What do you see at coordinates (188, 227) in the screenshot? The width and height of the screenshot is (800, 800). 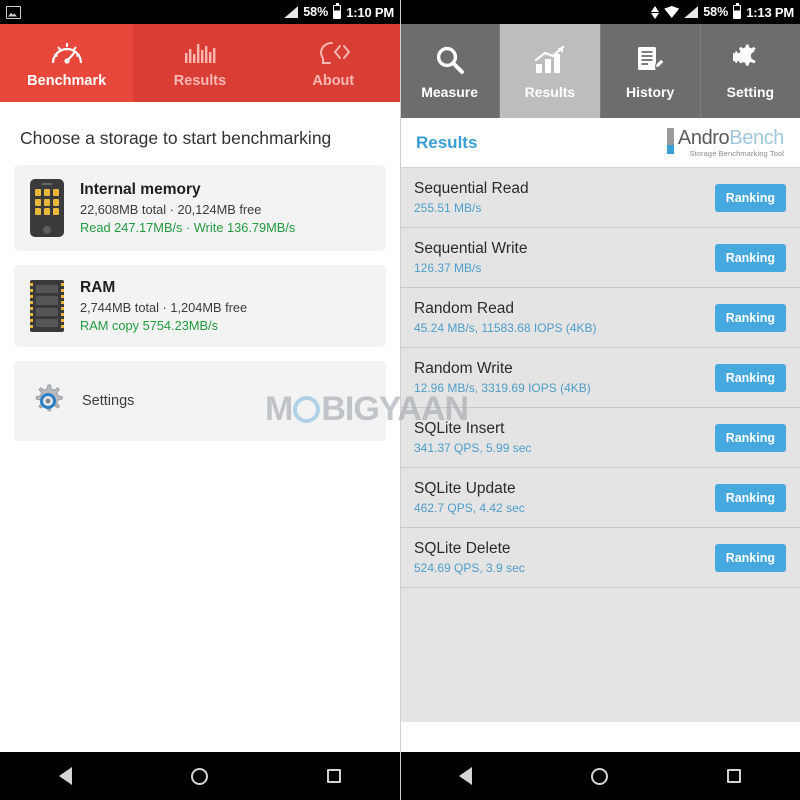 I see `storage-speed: Read 247.17MB/s · Write 136.79MB/s` at bounding box center [188, 227].